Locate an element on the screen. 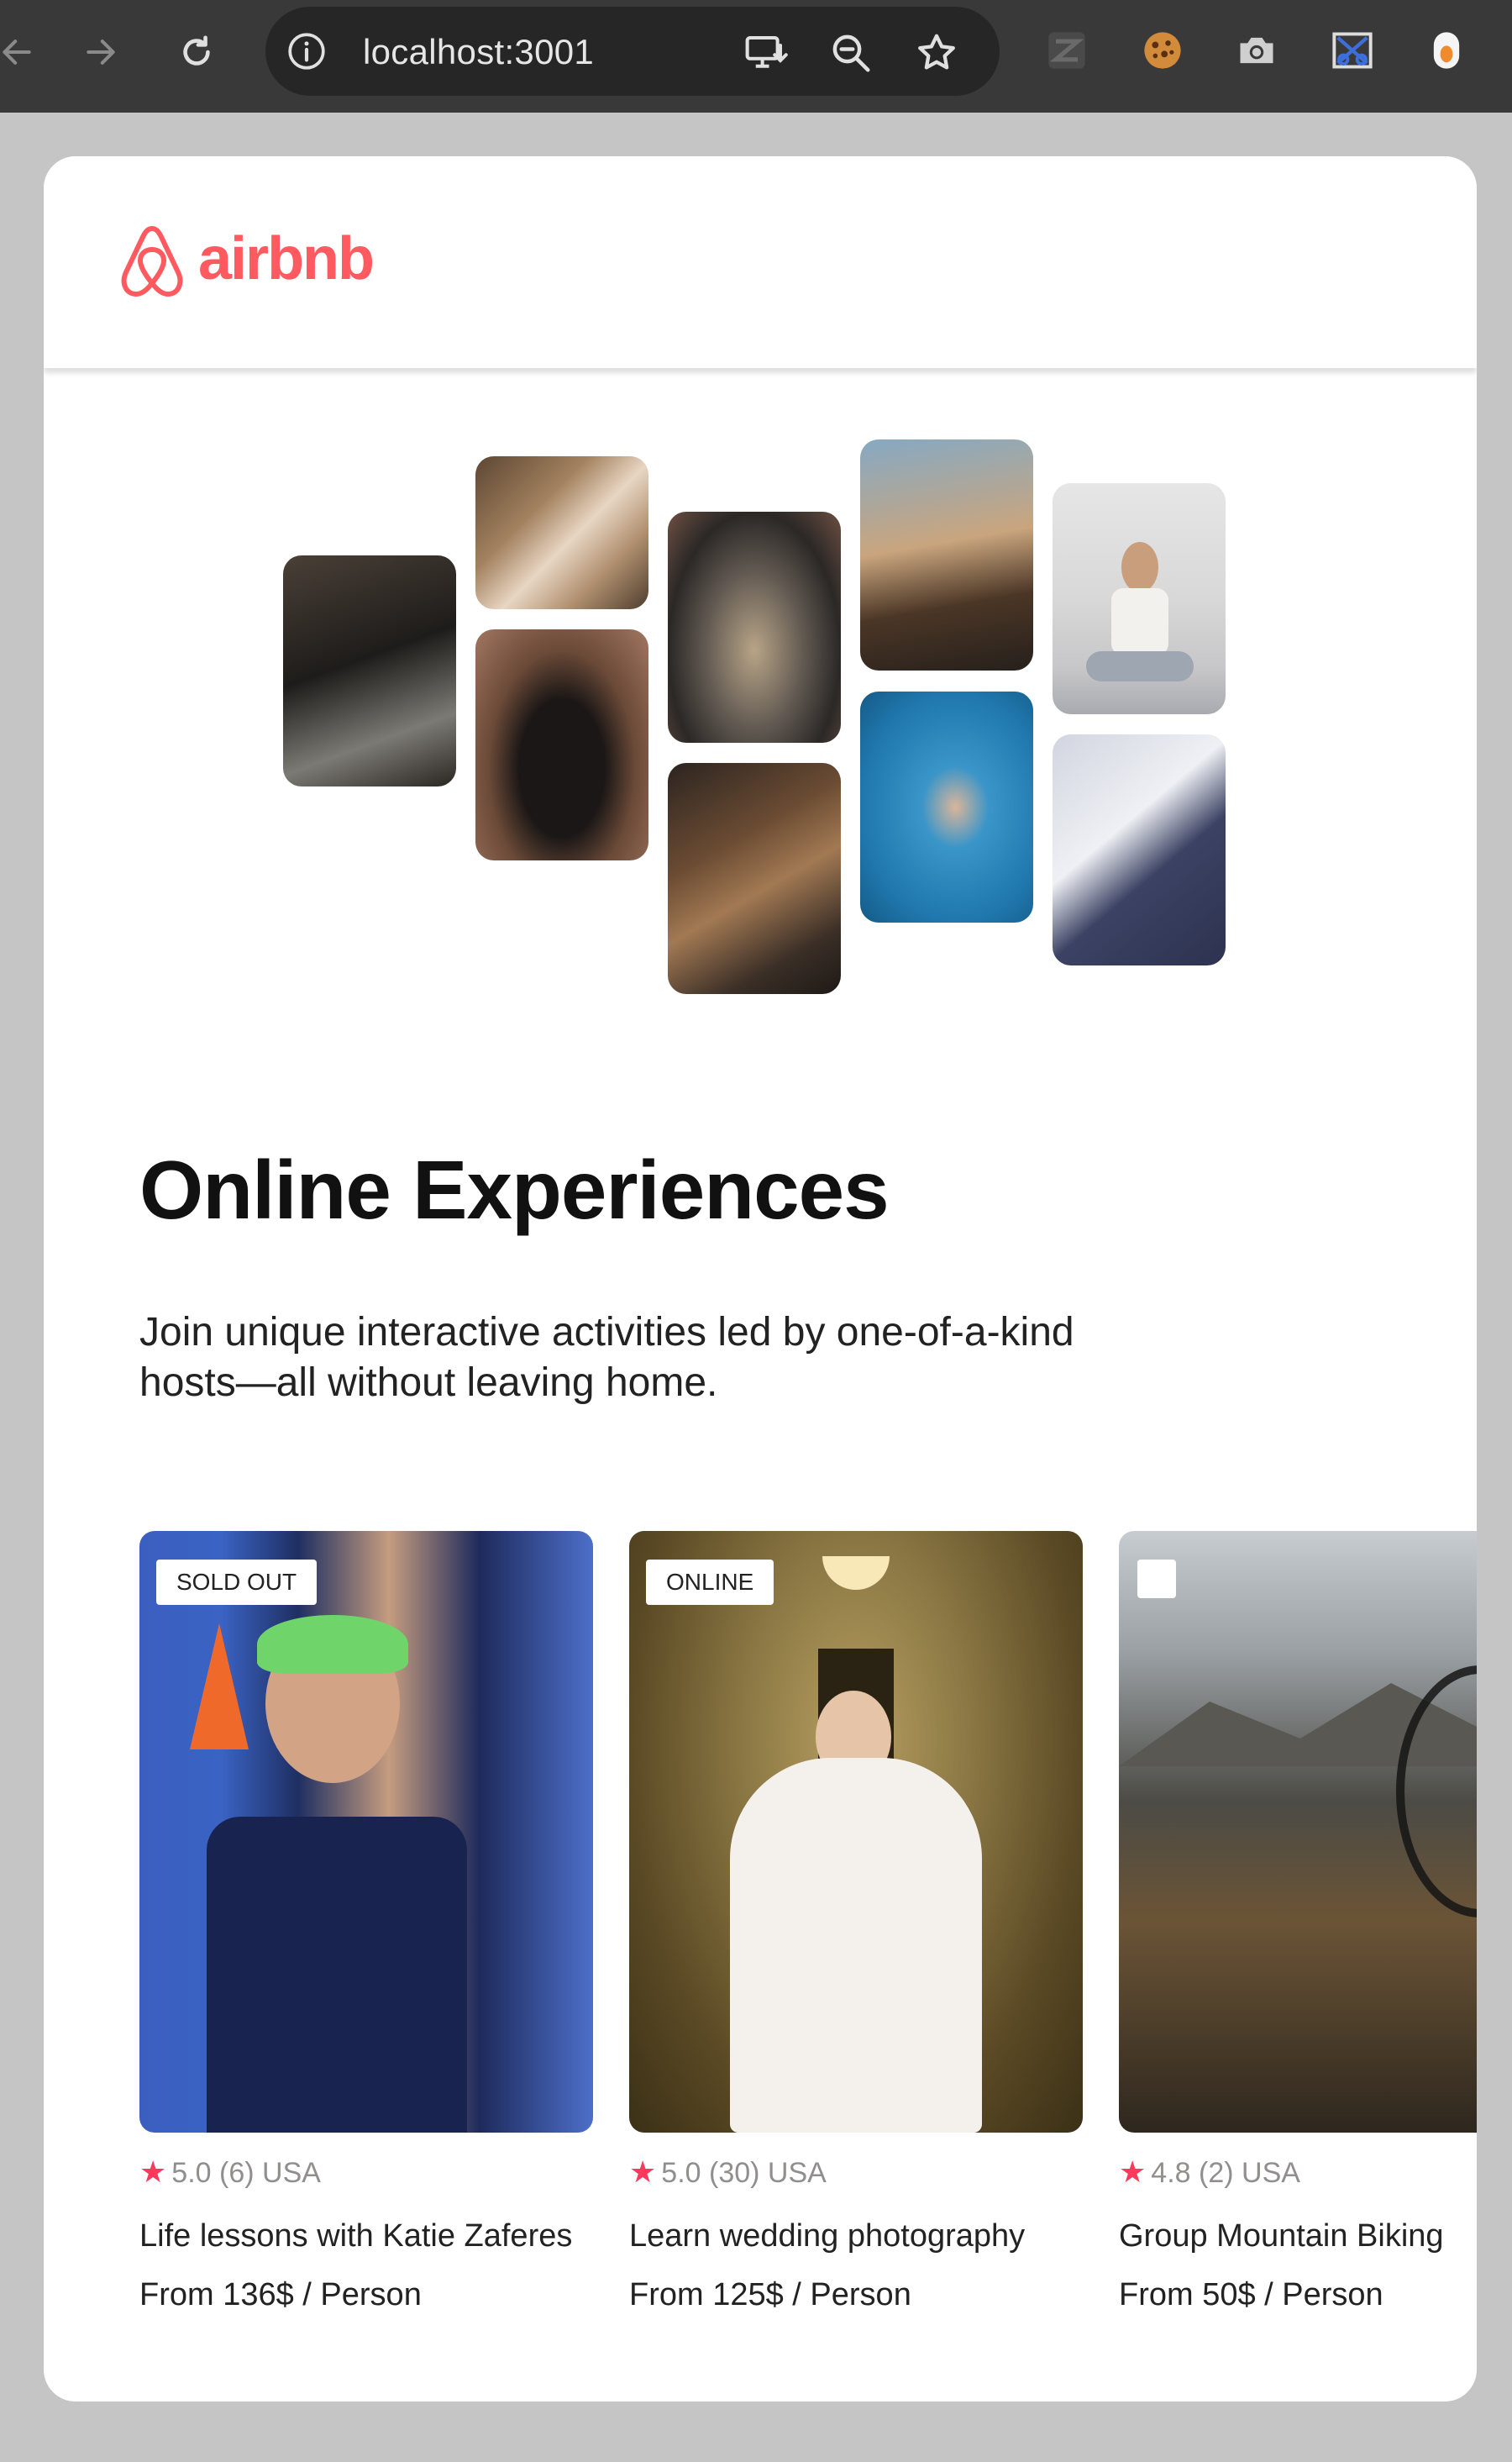 Image resolution: width=1512 pixels, height=2462 pixels. rating-row: ★ 5.0 (30) USA is located at coordinates (728, 2172).